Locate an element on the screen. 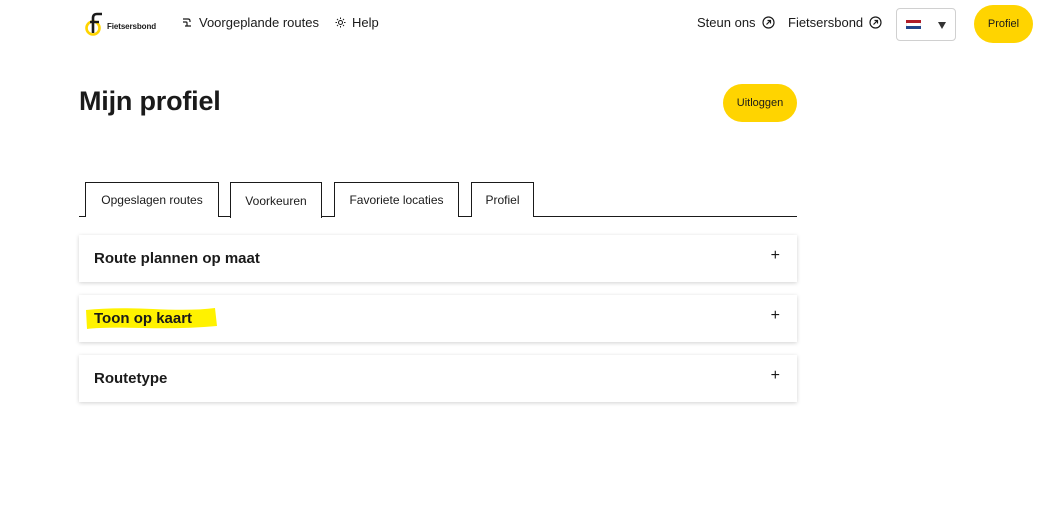  tab-profiel: Profiel is located at coordinates (502, 199).